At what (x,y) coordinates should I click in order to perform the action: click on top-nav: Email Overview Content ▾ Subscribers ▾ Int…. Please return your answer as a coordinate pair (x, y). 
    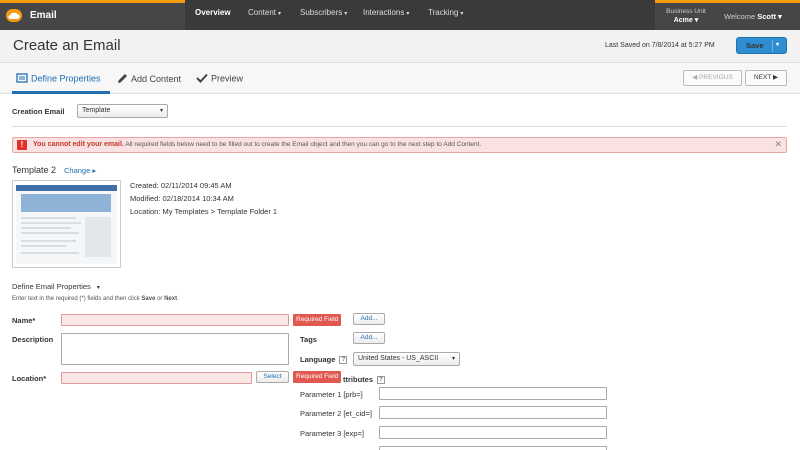
    Looking at the image, I should click on (400, 15).